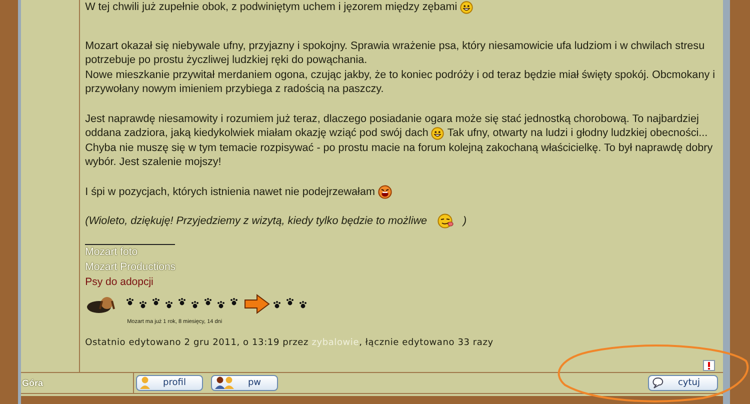  What do you see at coordinates (392, 119) in the screenshot?
I see `post-text: Jest naprawdę niesamowity i rozumiem już teraz, dlaczego posiadanie ogara może się stać jednostką chorobową. To najbardziej` at bounding box center [392, 119].